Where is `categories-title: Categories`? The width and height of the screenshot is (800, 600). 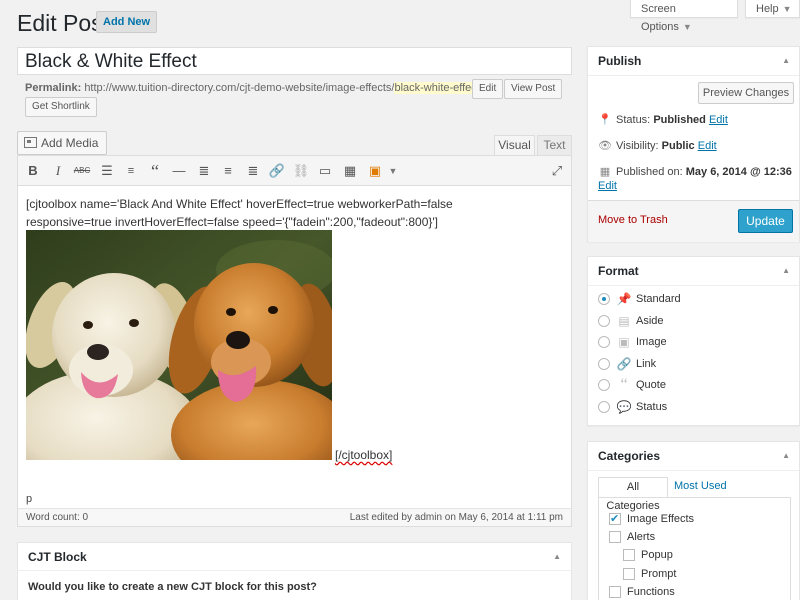 categories-title: Categories is located at coordinates (629, 456).